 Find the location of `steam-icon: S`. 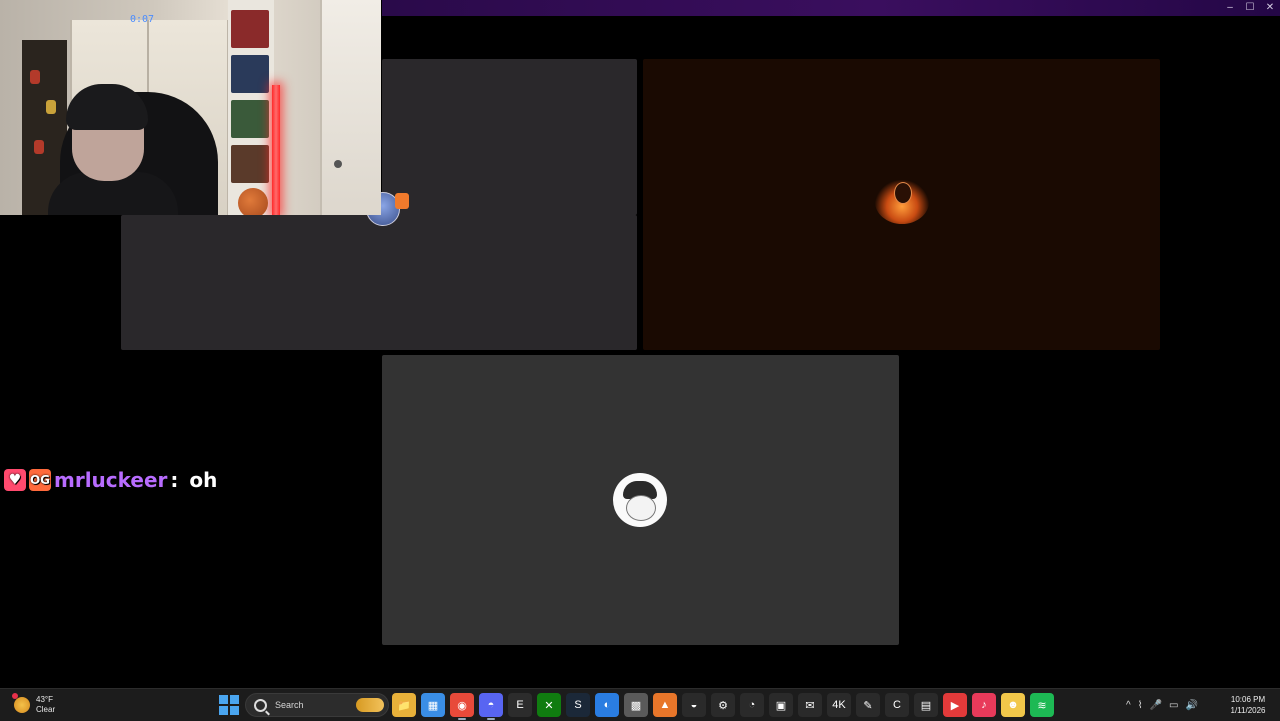

steam-icon: S is located at coordinates (578, 705).